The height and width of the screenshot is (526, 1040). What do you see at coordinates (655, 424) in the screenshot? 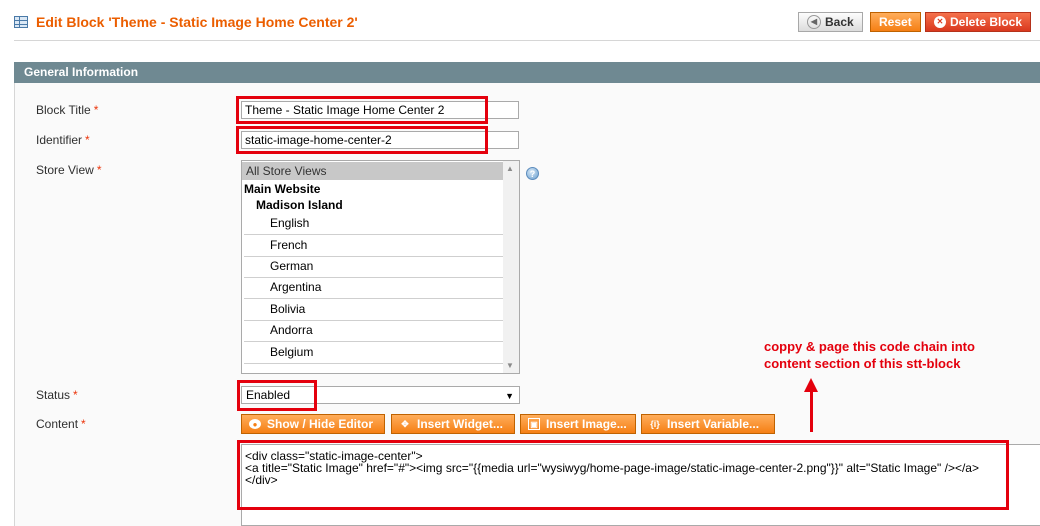
I see `variable-icon: {i}` at bounding box center [655, 424].